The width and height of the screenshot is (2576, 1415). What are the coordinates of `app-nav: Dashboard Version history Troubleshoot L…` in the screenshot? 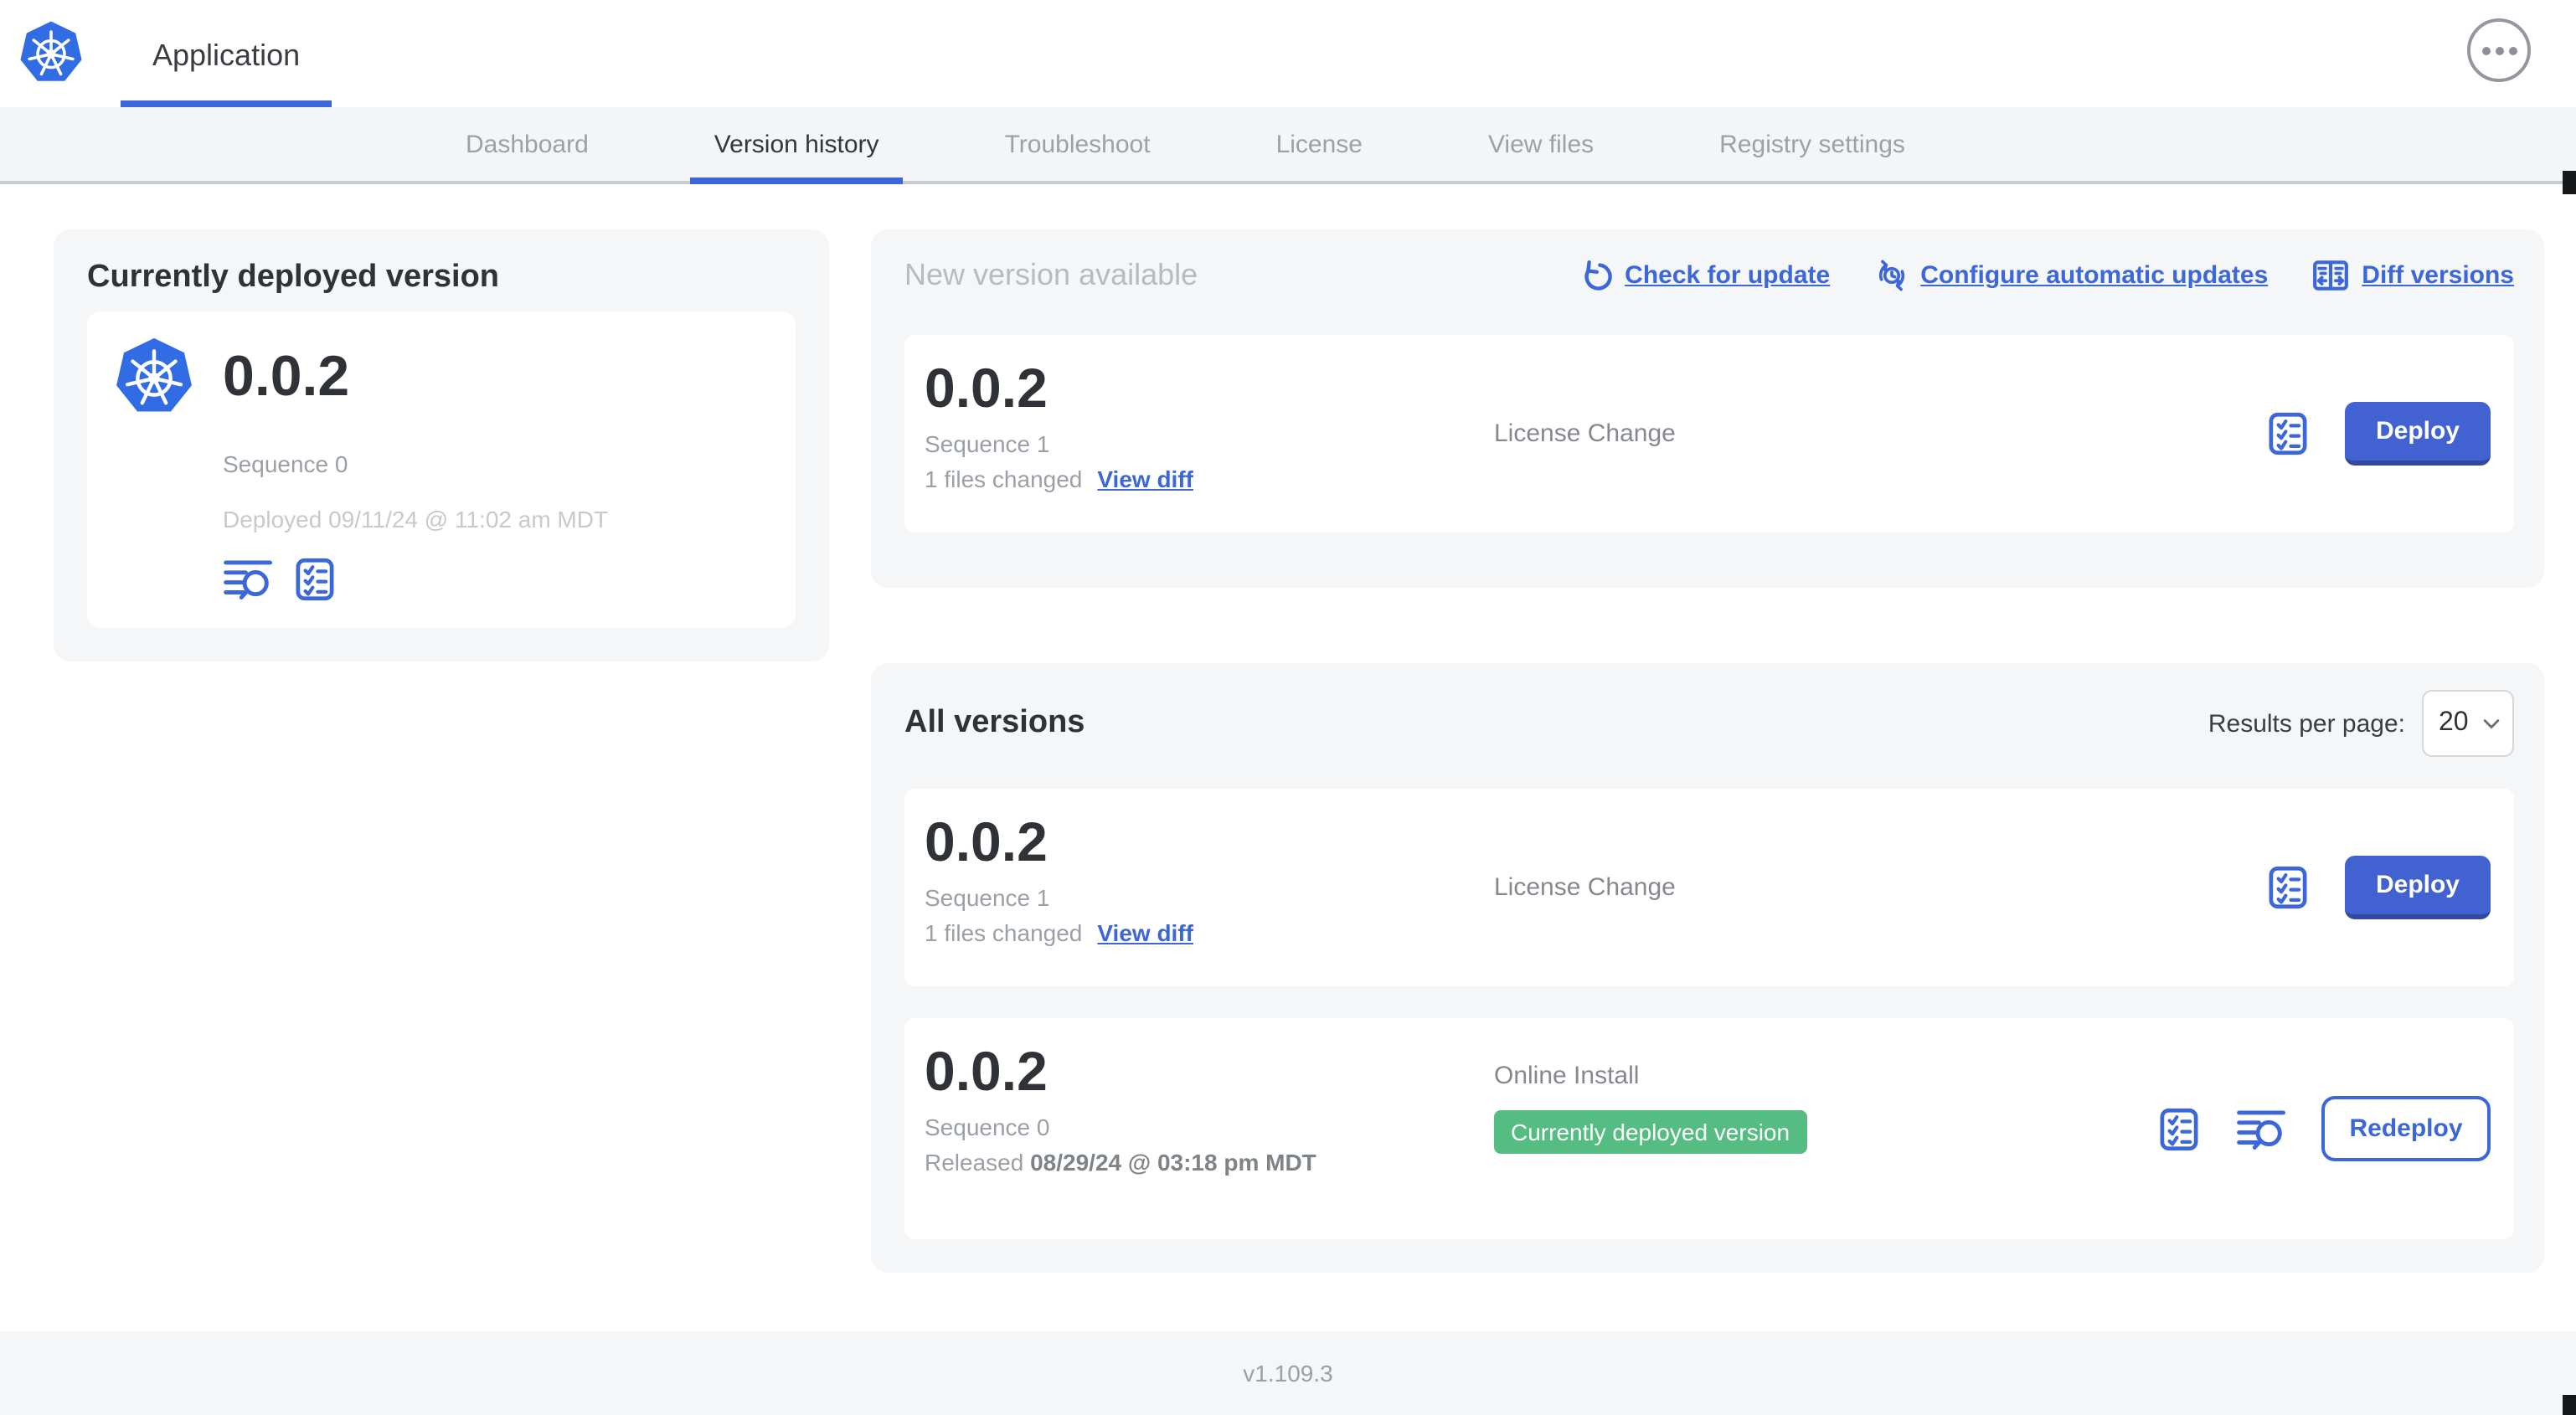 It's located at (1288, 145).